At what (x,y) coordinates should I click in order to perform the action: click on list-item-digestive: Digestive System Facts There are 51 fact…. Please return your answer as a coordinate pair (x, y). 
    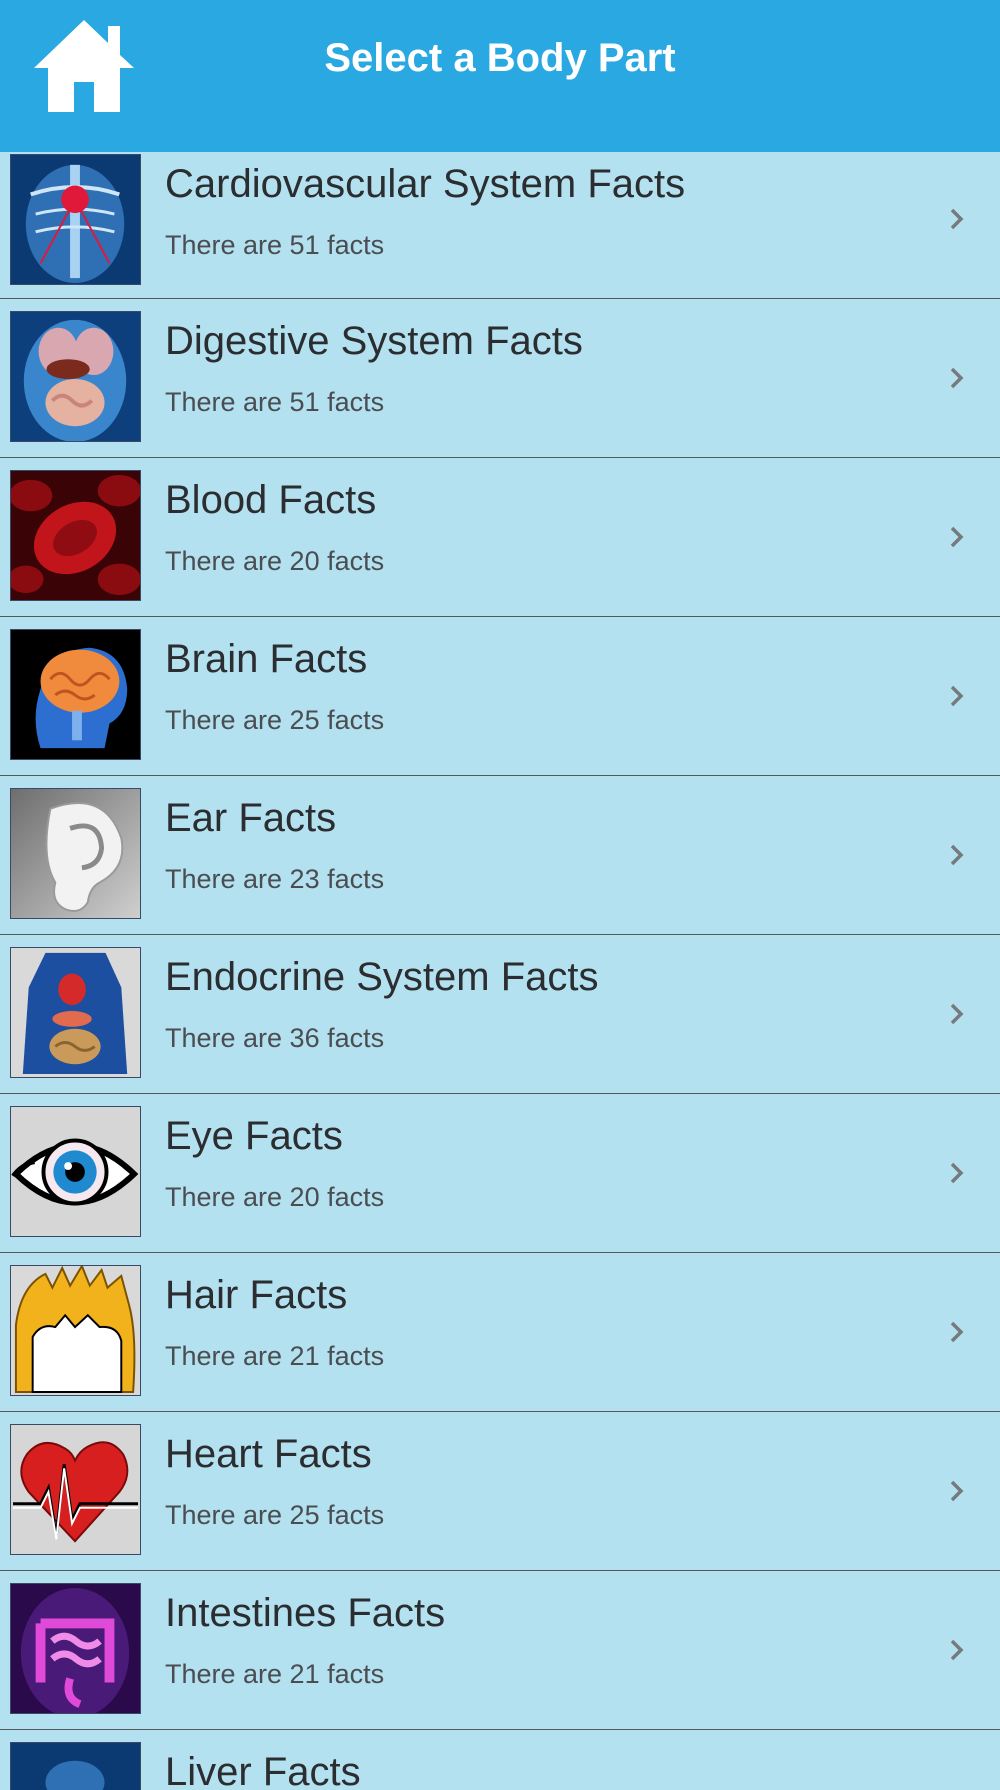
    Looking at the image, I should click on (500, 378).